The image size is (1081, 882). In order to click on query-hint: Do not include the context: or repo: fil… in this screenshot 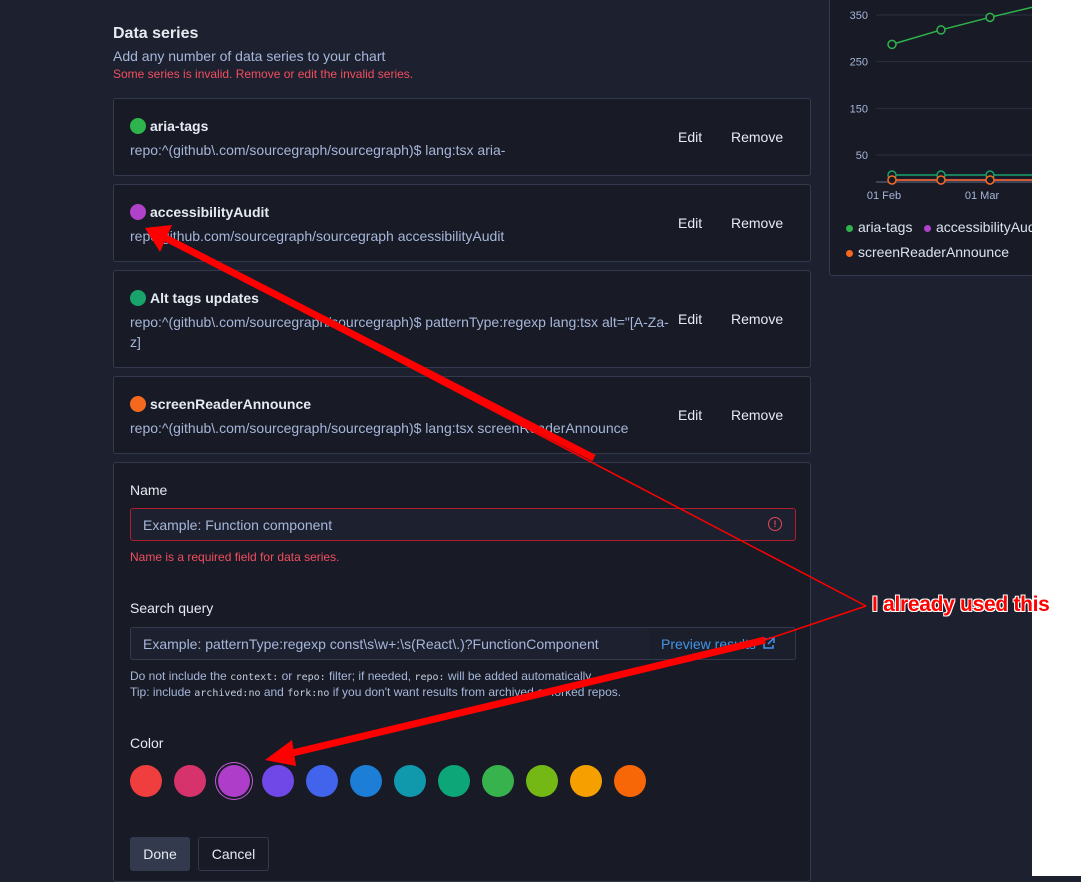, I will do `click(362, 676)`.